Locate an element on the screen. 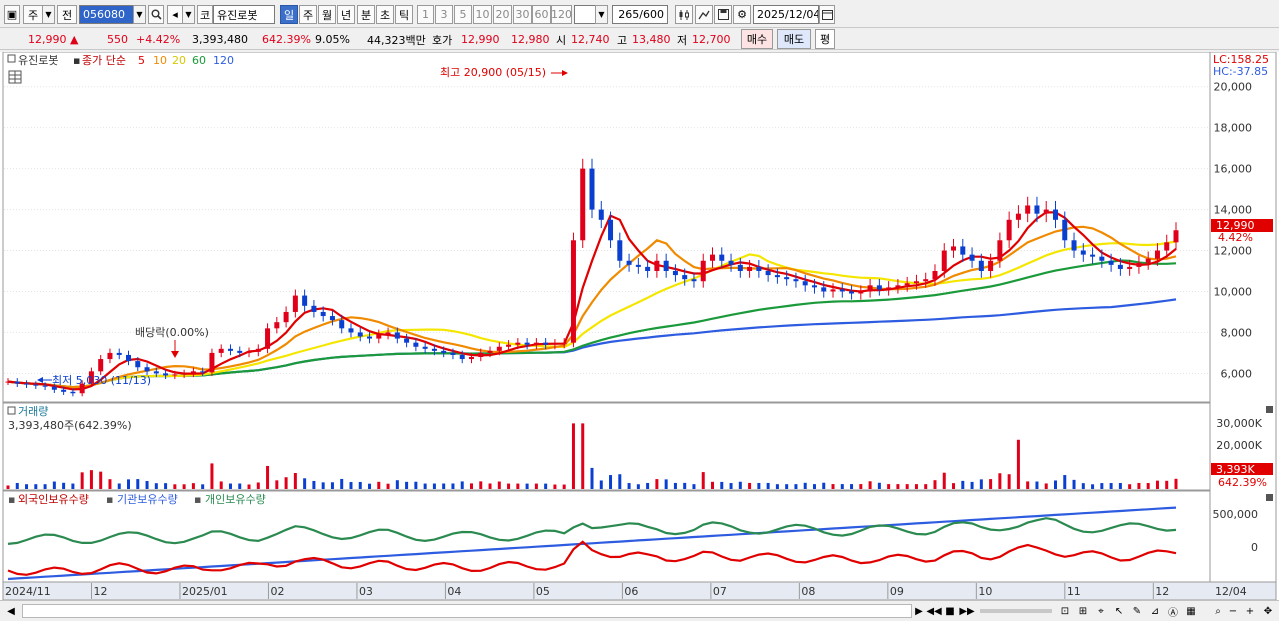 The image size is (1279, 621). interval-5: 5 is located at coordinates (463, 14).